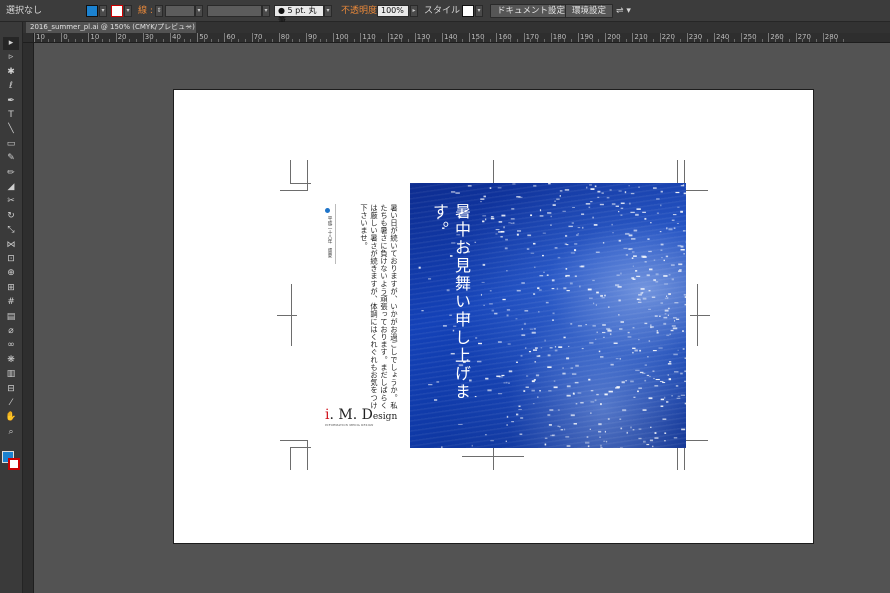  What do you see at coordinates (11, 389) in the screenshot?
I see `artboard-tool-icon: ⊟` at bounding box center [11, 389].